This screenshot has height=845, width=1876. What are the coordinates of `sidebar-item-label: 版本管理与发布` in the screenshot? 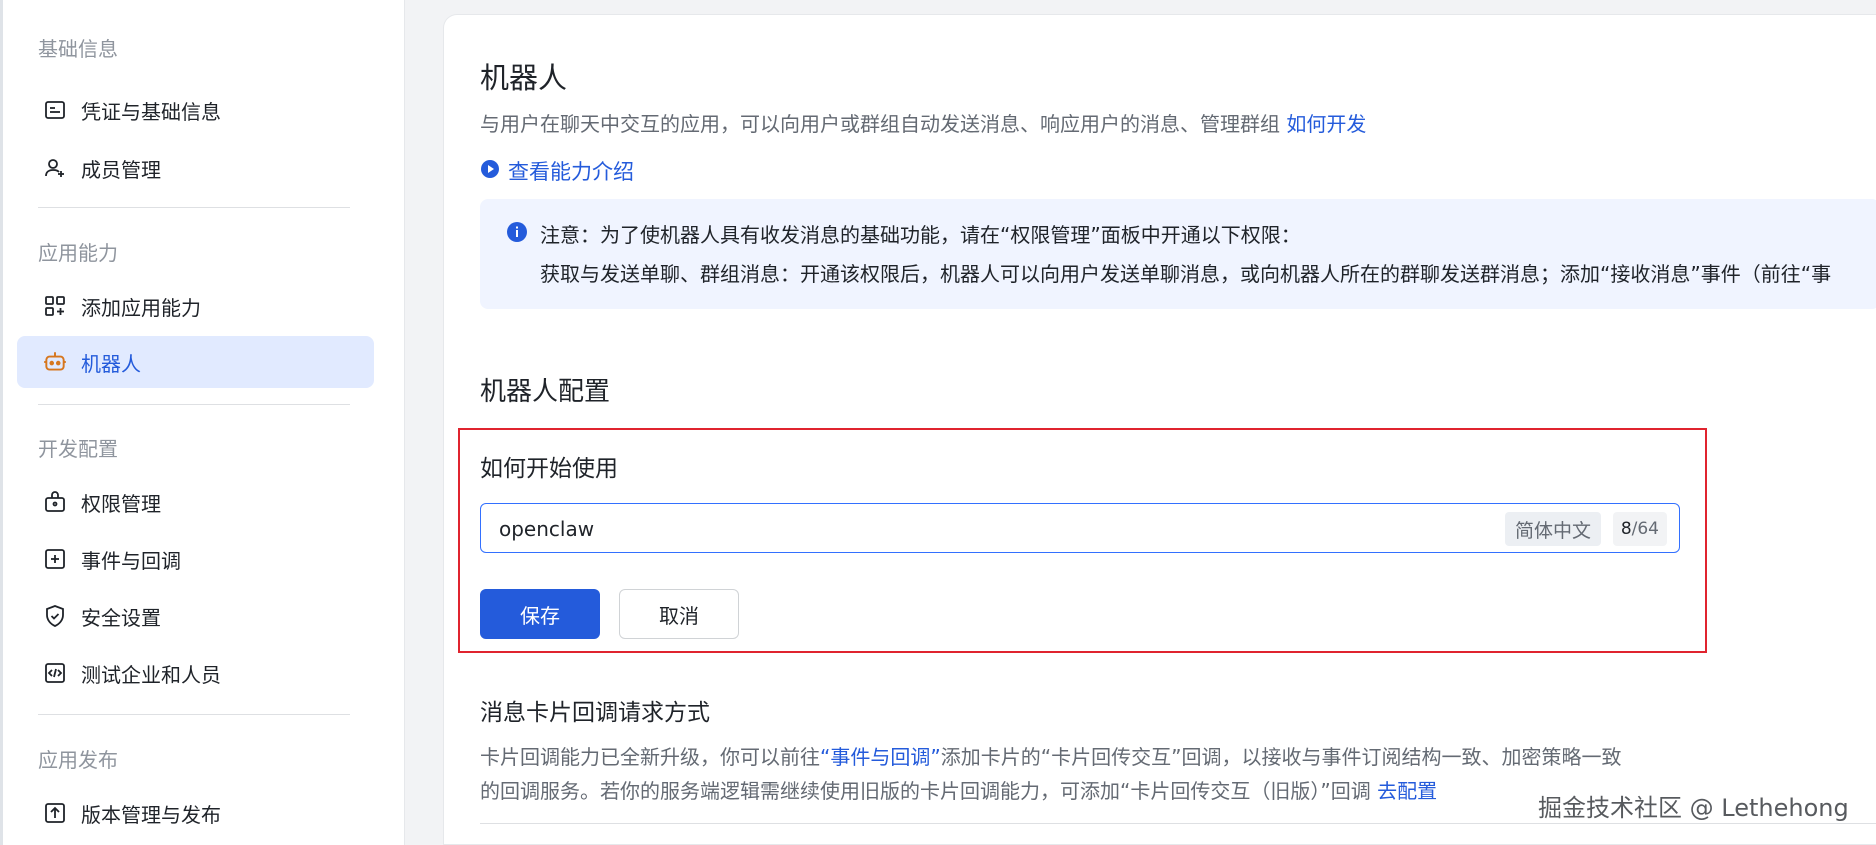 It's located at (151, 814).